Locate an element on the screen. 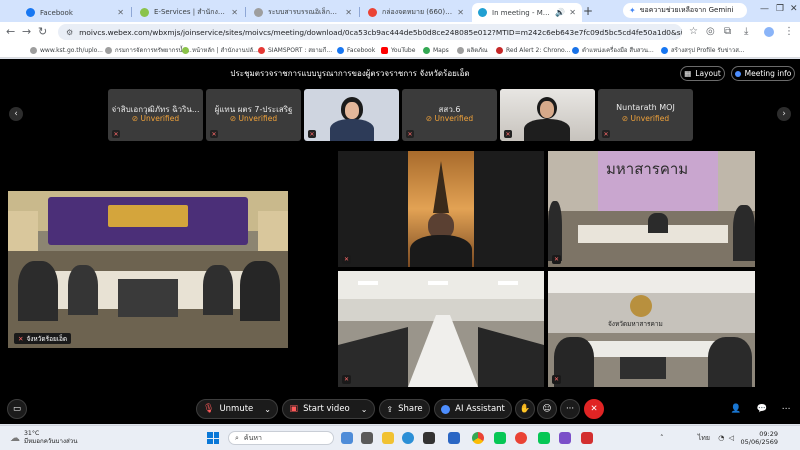 This screenshot has height=450, width=800. participant-video-temple: ✕ is located at coordinates (441, 209).